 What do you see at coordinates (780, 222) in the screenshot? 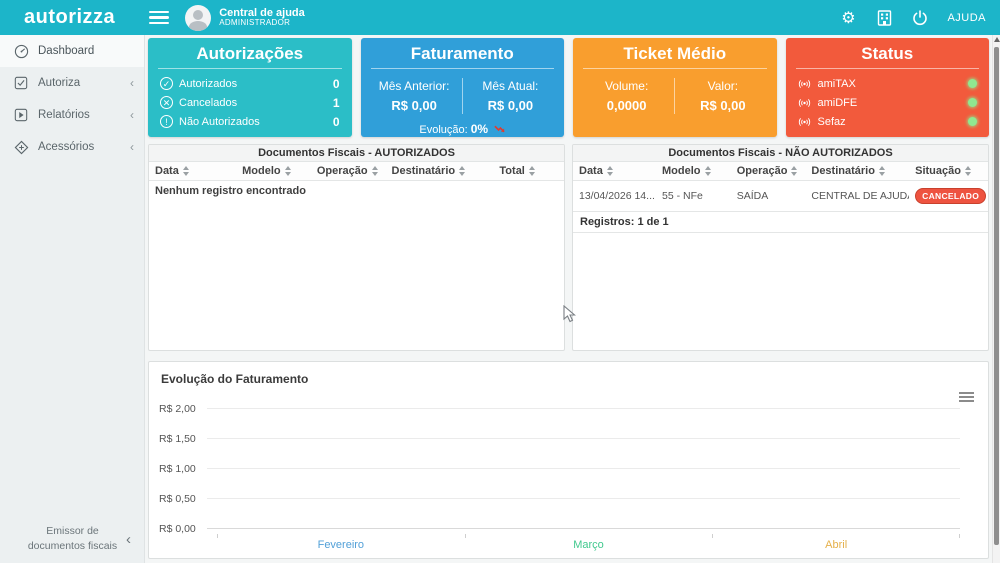
I see `records-count: Registros: 1 de 1` at bounding box center [780, 222].